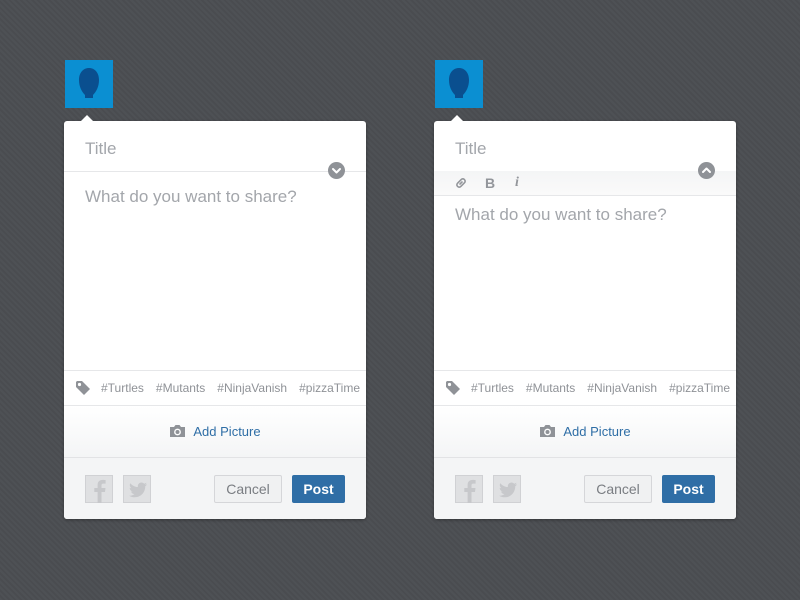 This screenshot has height=600, width=800. I want to click on insert-link-button, so click(461, 183).